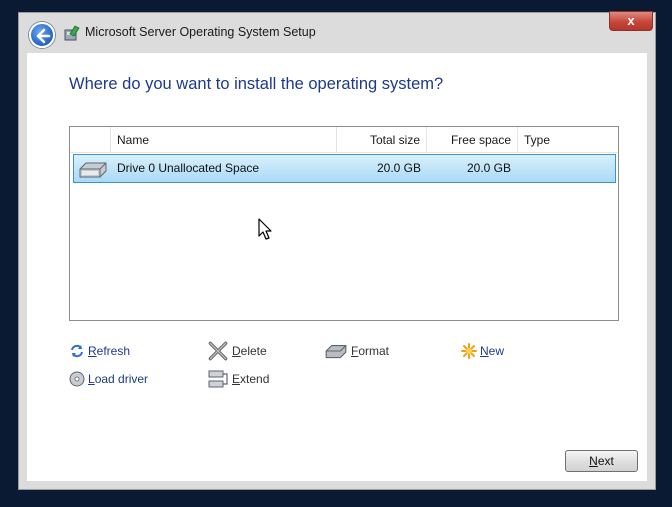  I want to click on window-title: Microsoft Server Operating System Setup, so click(200, 32).